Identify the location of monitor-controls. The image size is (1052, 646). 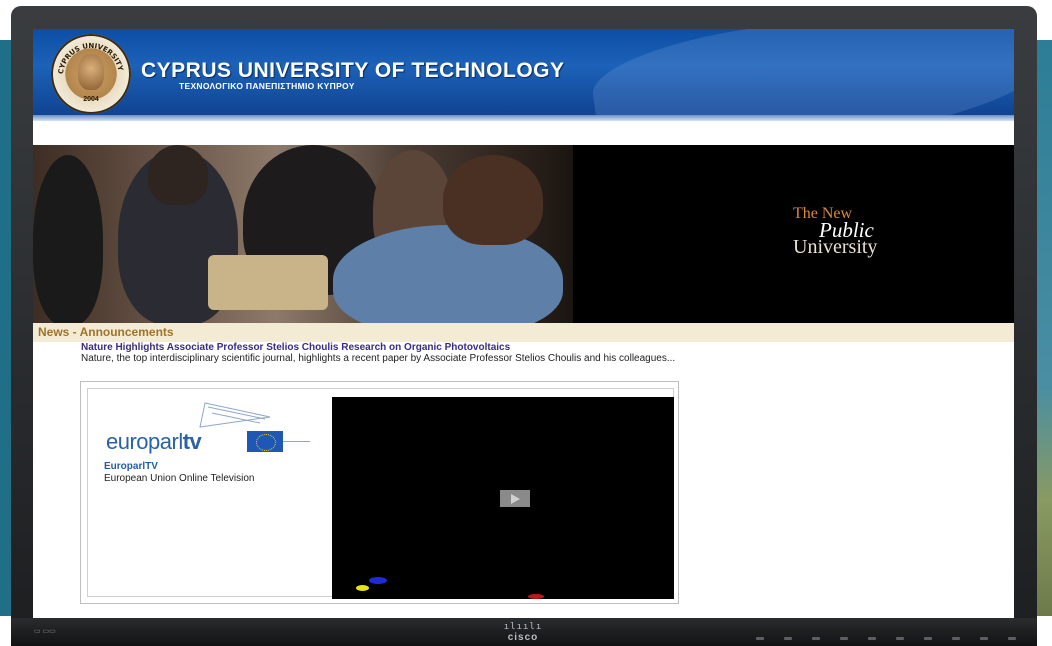
(886, 638).